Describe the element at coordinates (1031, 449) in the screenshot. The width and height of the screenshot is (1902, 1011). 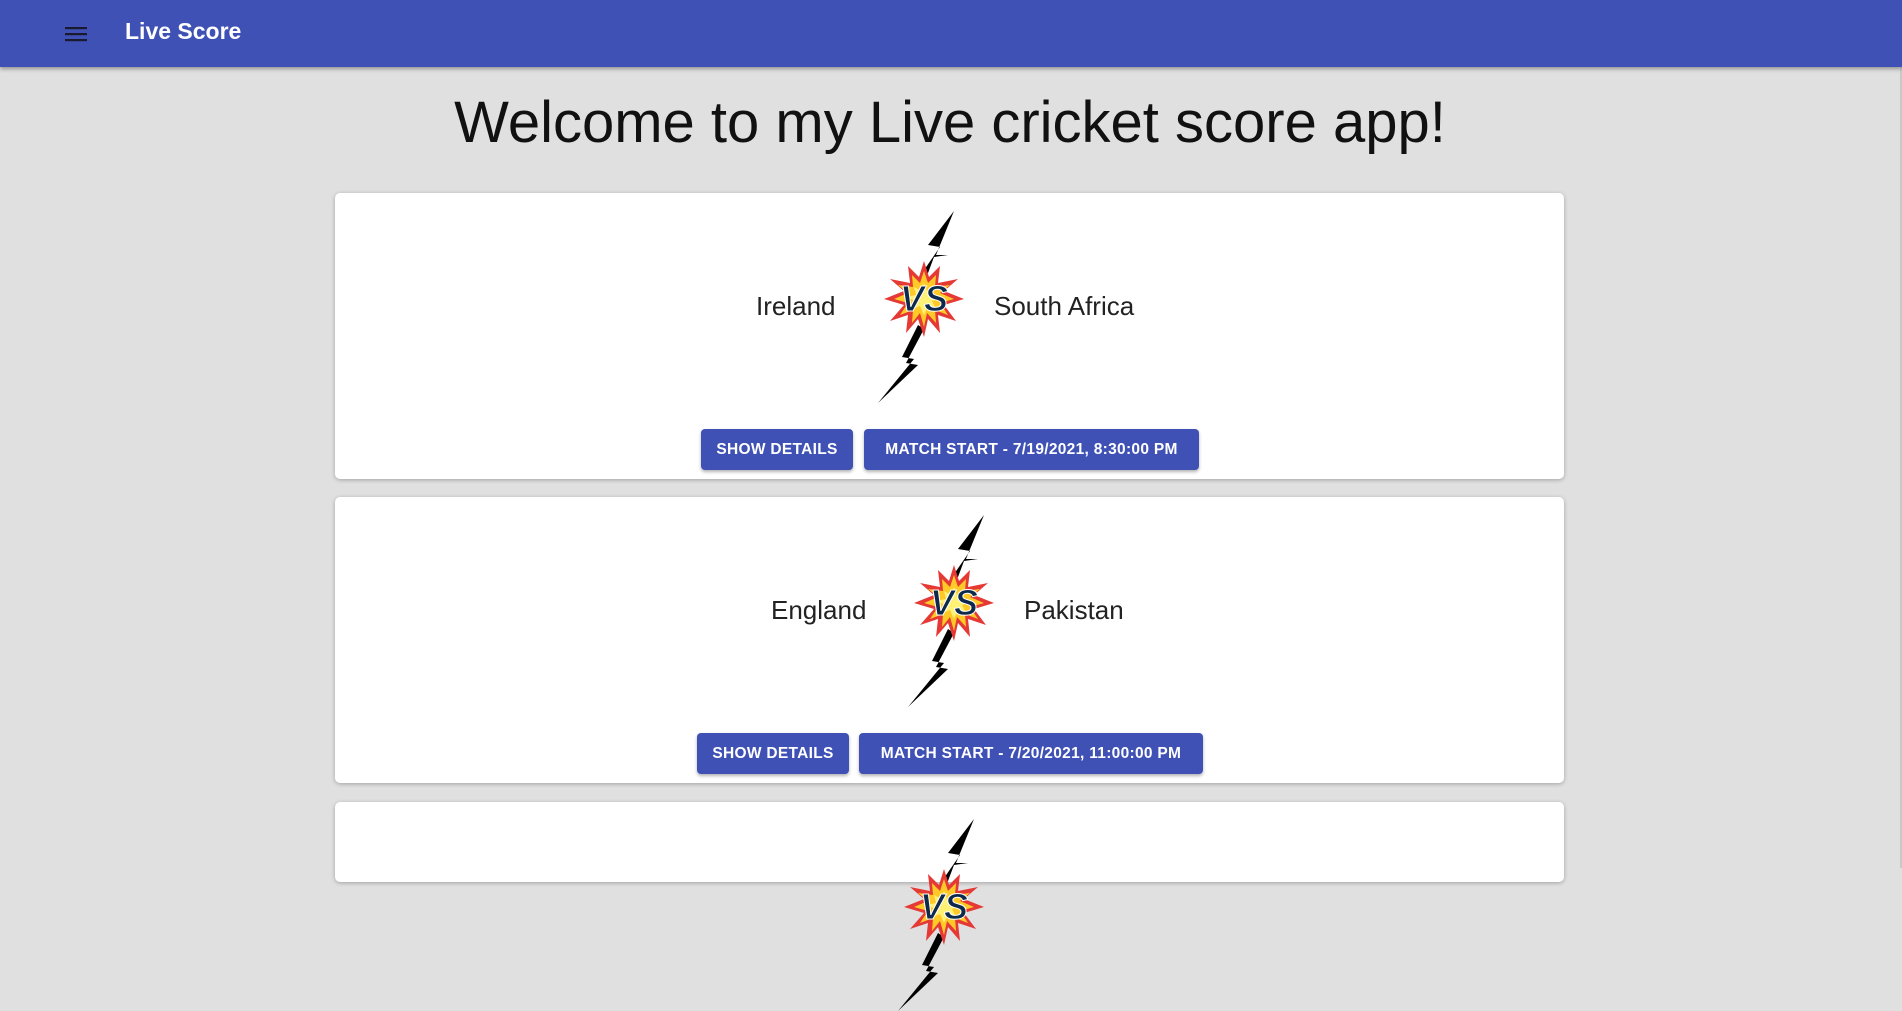
I see `match-start-button: MATCH START - 7/19/2021, 8:30:00 PM` at that location.